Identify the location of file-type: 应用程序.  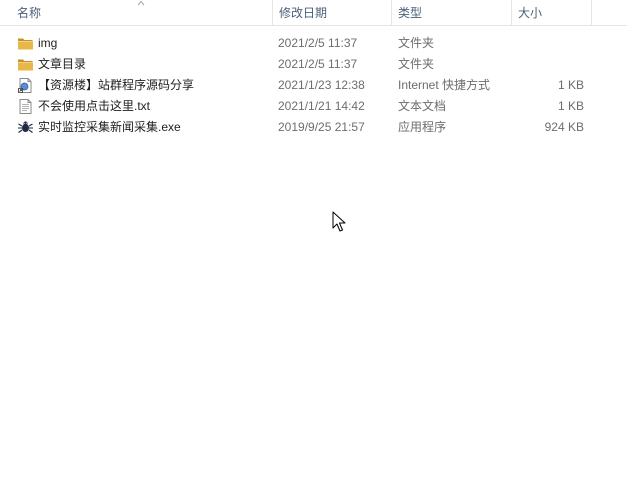
(422, 127).